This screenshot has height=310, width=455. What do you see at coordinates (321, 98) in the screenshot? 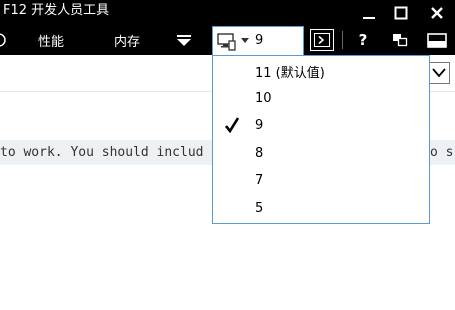
I see `menu-item-mode-10: 10` at bounding box center [321, 98].